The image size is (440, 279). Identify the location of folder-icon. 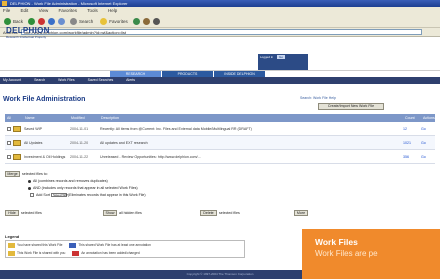
(17, 156).